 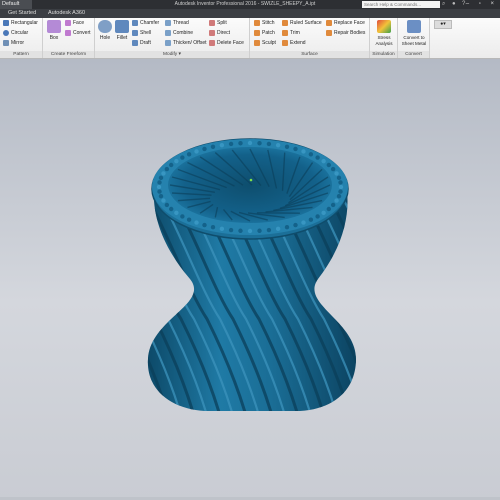 What do you see at coordinates (309, 54) in the screenshot?
I see `surface-group-label: Surface` at bounding box center [309, 54].